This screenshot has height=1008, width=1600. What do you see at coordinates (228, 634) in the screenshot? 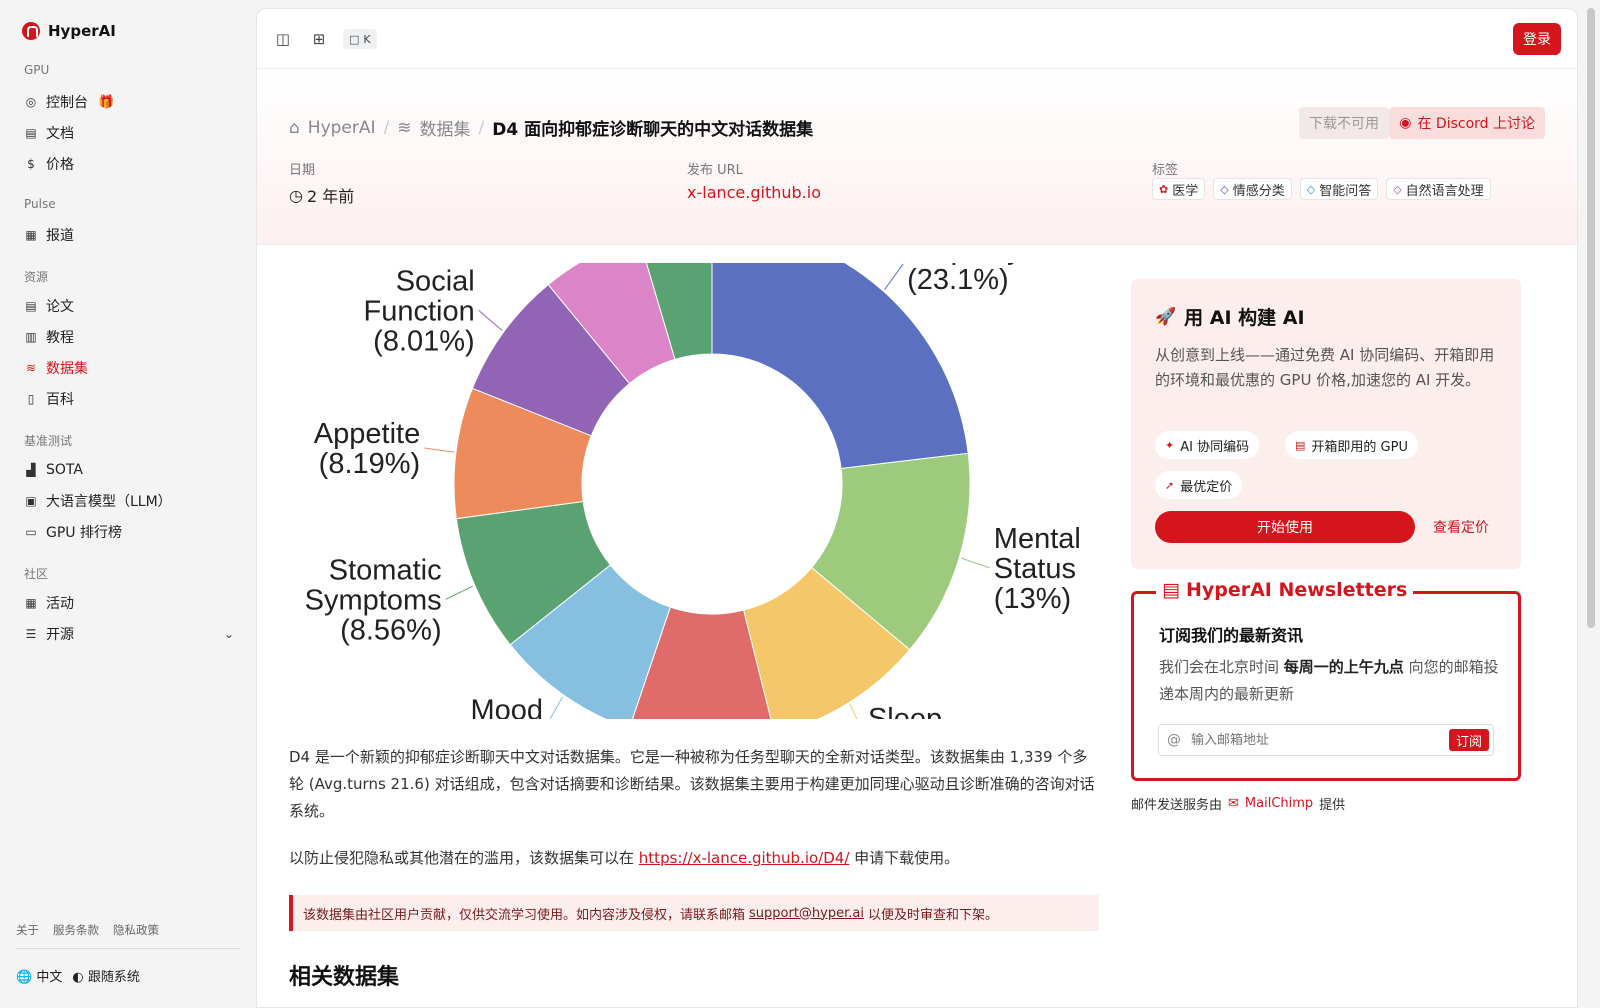
I see `chevron-down-icon: ⌄` at bounding box center [228, 634].